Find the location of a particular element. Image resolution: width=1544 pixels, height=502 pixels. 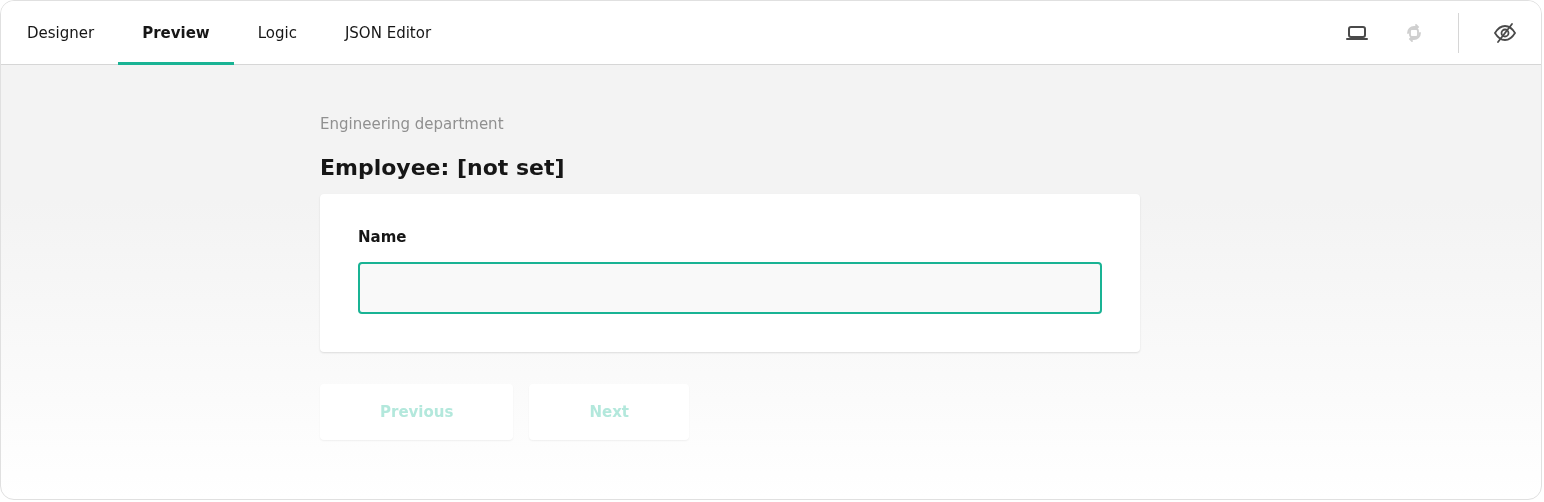

tab: JSON Editor is located at coordinates (388, 33).